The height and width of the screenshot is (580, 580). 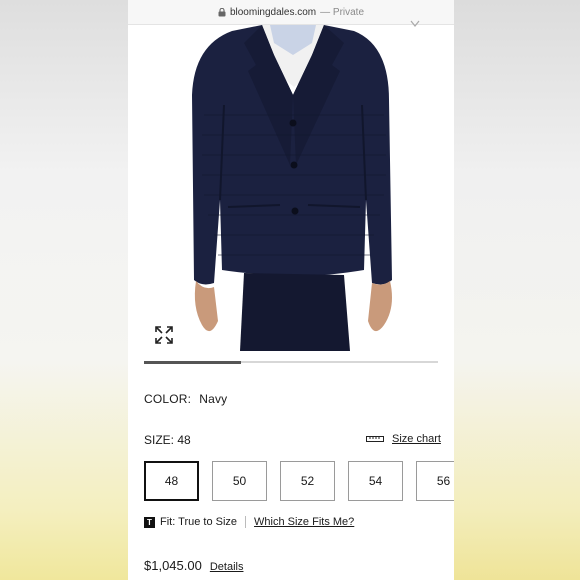 What do you see at coordinates (246, 522) in the screenshot?
I see `divider` at bounding box center [246, 522].